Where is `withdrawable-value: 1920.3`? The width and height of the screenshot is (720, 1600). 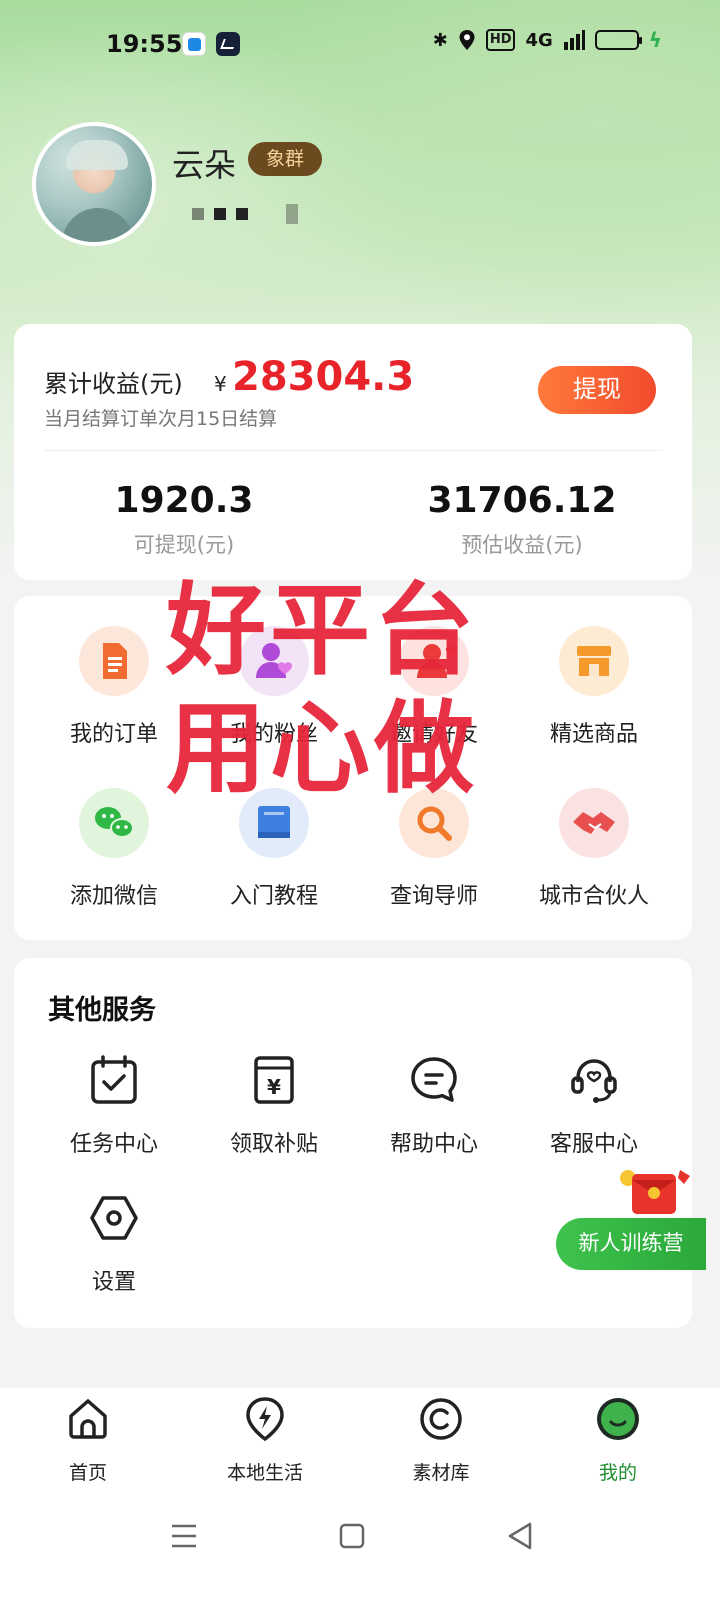
withdrawable-value: 1920.3 is located at coordinates (184, 500).